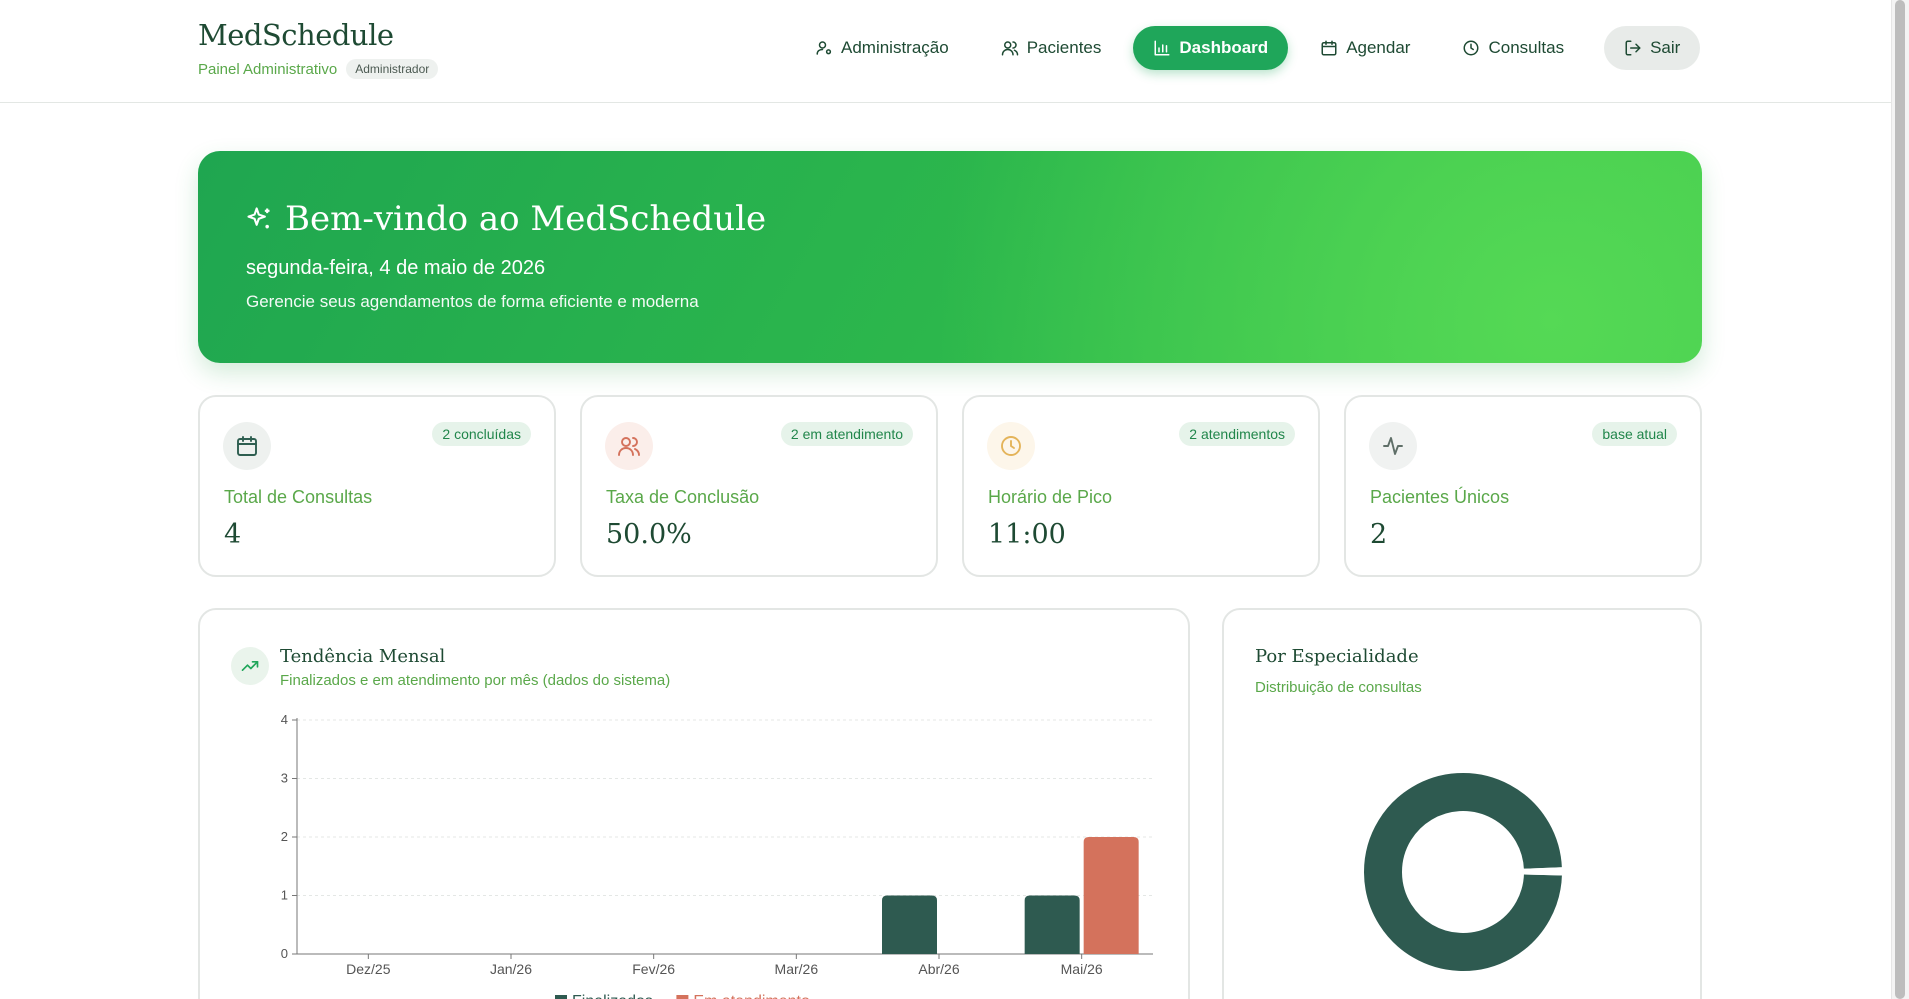 Image resolution: width=1909 pixels, height=999 pixels. Describe the element at coordinates (368, 969) in the screenshot. I see `x-tick-label: Dez/25` at that location.